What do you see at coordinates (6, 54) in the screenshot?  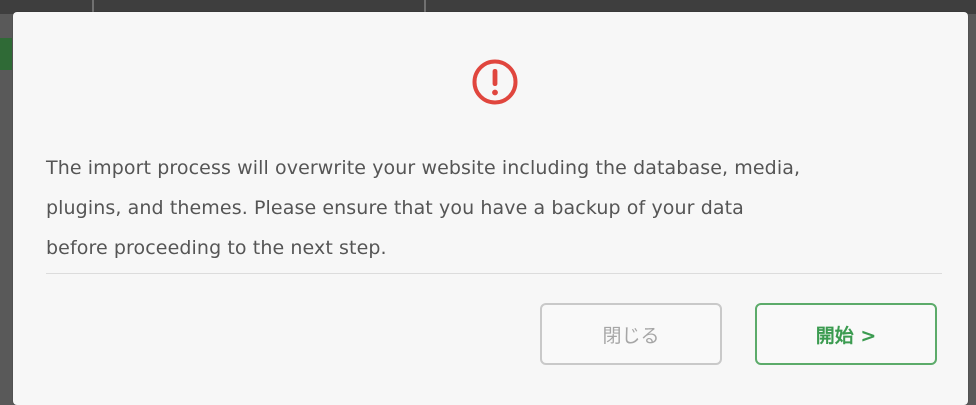 I see `backdrop-accent-strip` at bounding box center [6, 54].